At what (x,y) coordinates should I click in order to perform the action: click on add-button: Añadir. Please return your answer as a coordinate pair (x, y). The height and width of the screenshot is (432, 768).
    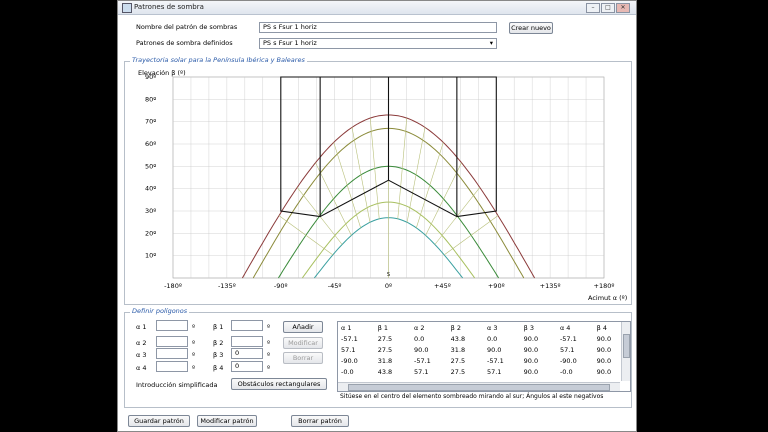
    Looking at the image, I should click on (303, 327).